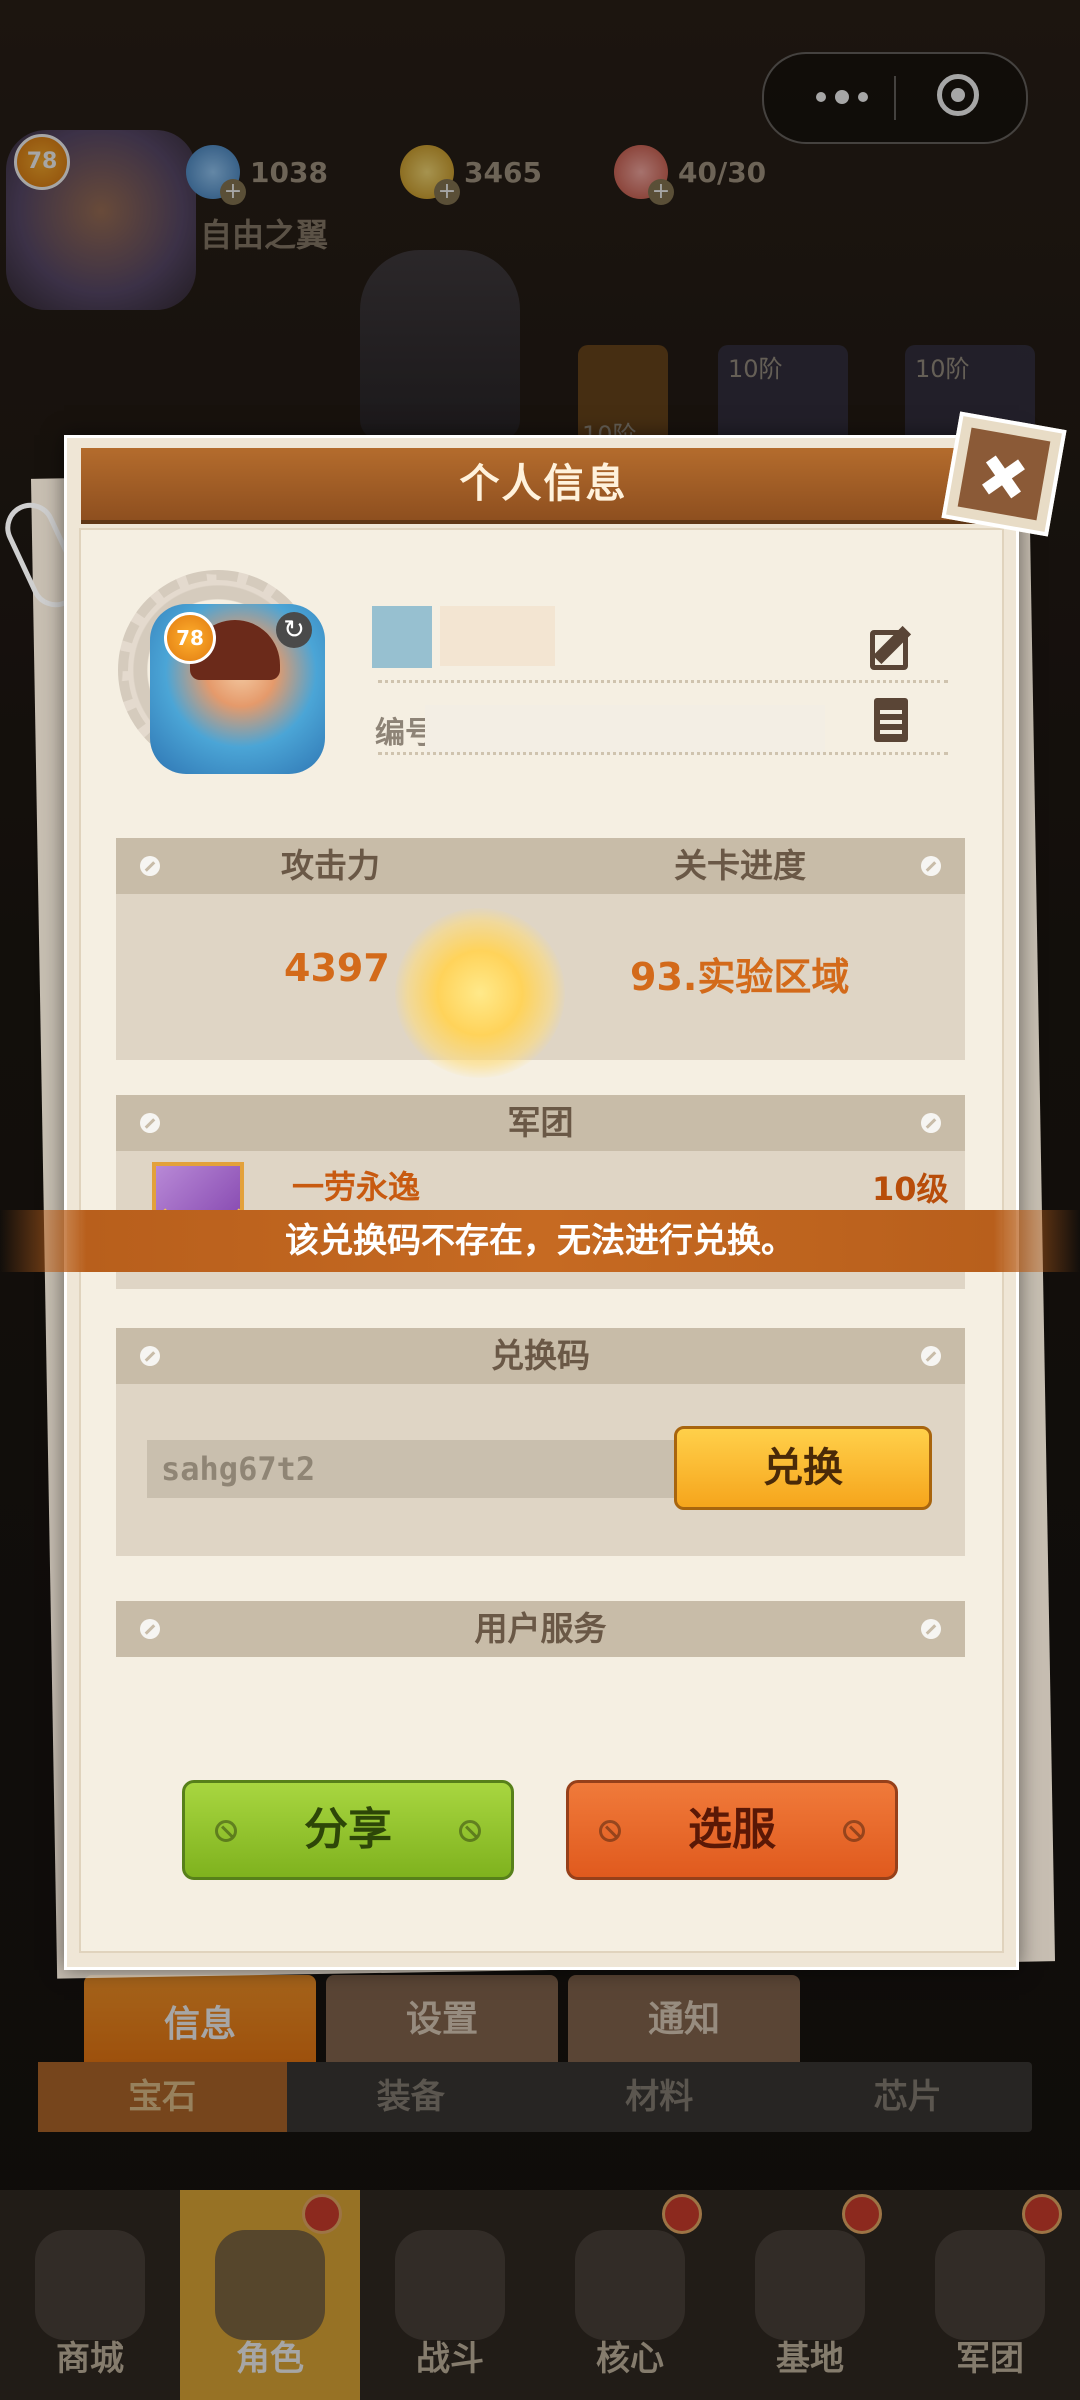 Image resolution: width=1080 pixels, height=2400 pixels. What do you see at coordinates (417, 1469) in the screenshot?
I see `redeem-code-input` at bounding box center [417, 1469].